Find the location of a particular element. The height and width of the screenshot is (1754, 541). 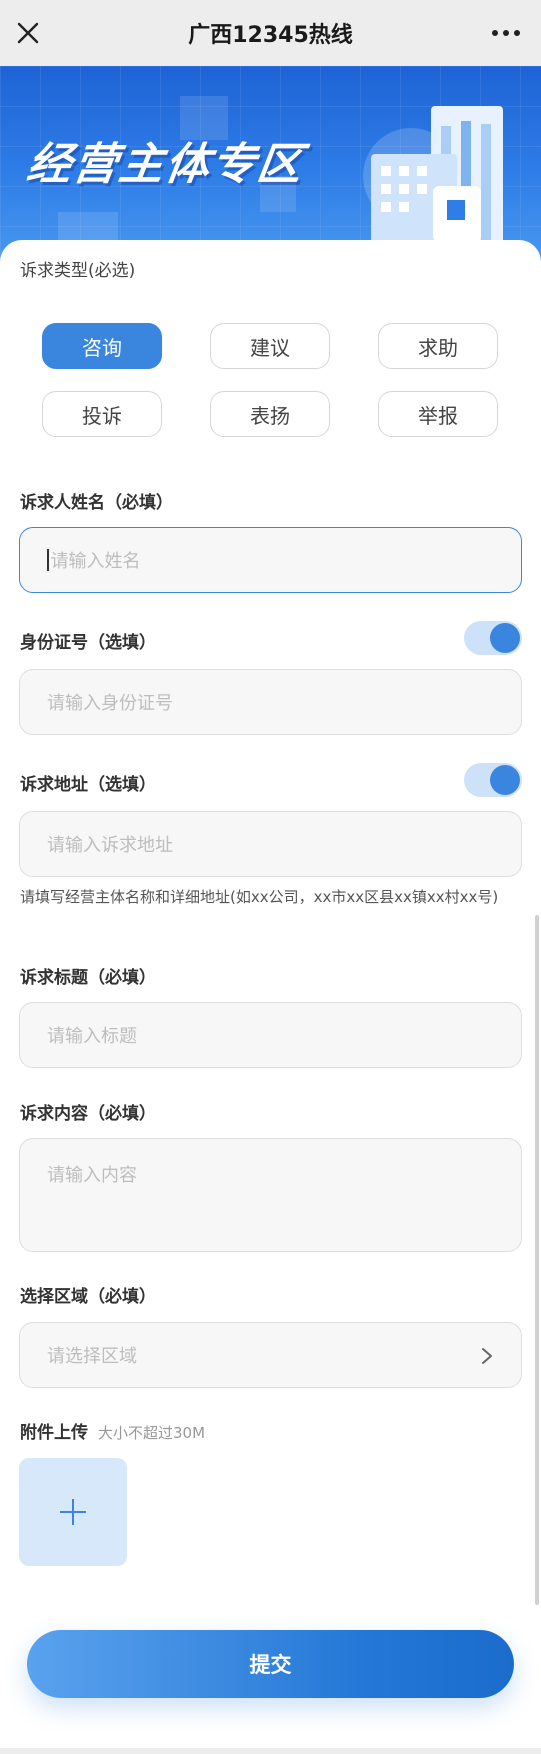

type-option-complaint: 投诉 is located at coordinates (102, 414).